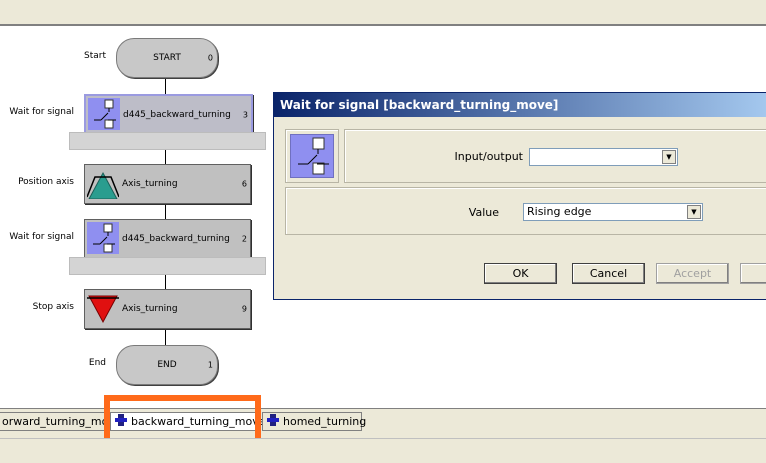 The image size is (766, 463). What do you see at coordinates (692, 273) in the screenshot?
I see `accept-button: Accept` at bounding box center [692, 273].